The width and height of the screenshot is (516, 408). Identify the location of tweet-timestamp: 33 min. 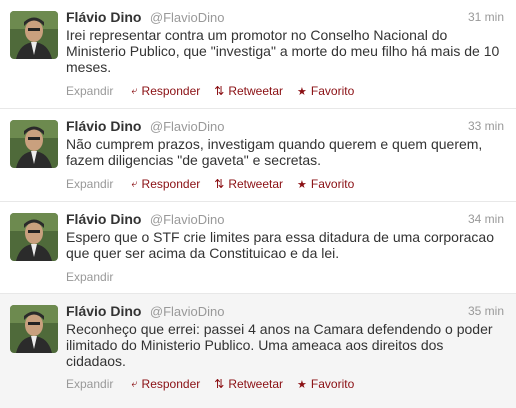
(486, 126).